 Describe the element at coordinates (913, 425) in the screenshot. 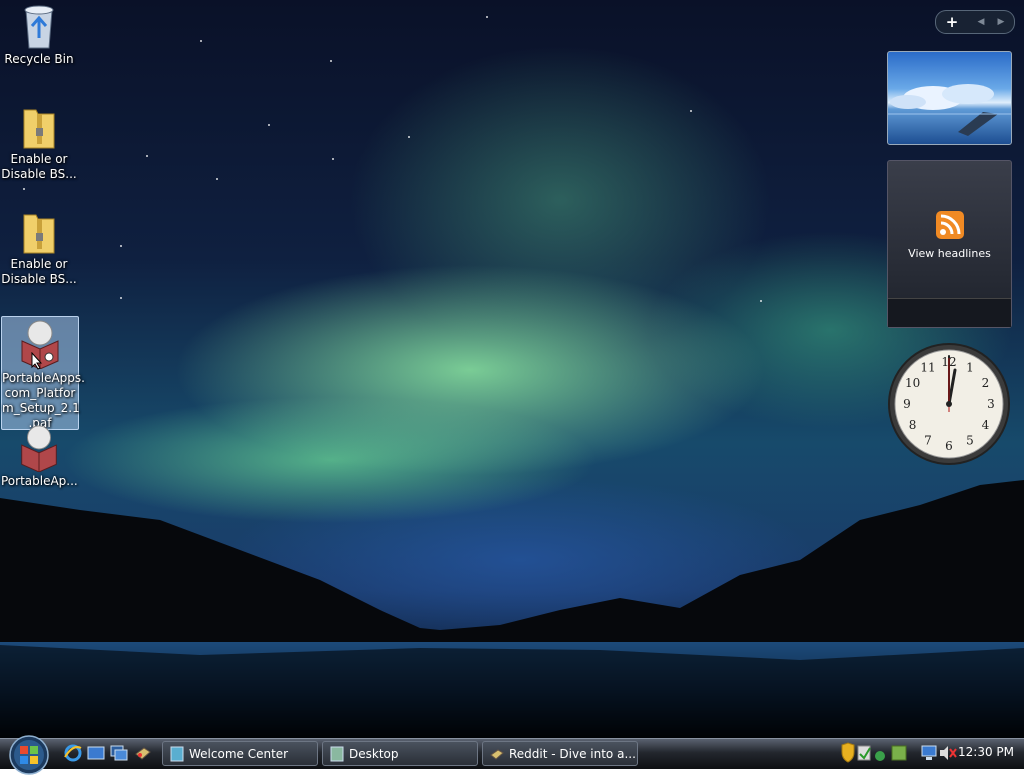

I see `clock-numeral: 8` at that location.